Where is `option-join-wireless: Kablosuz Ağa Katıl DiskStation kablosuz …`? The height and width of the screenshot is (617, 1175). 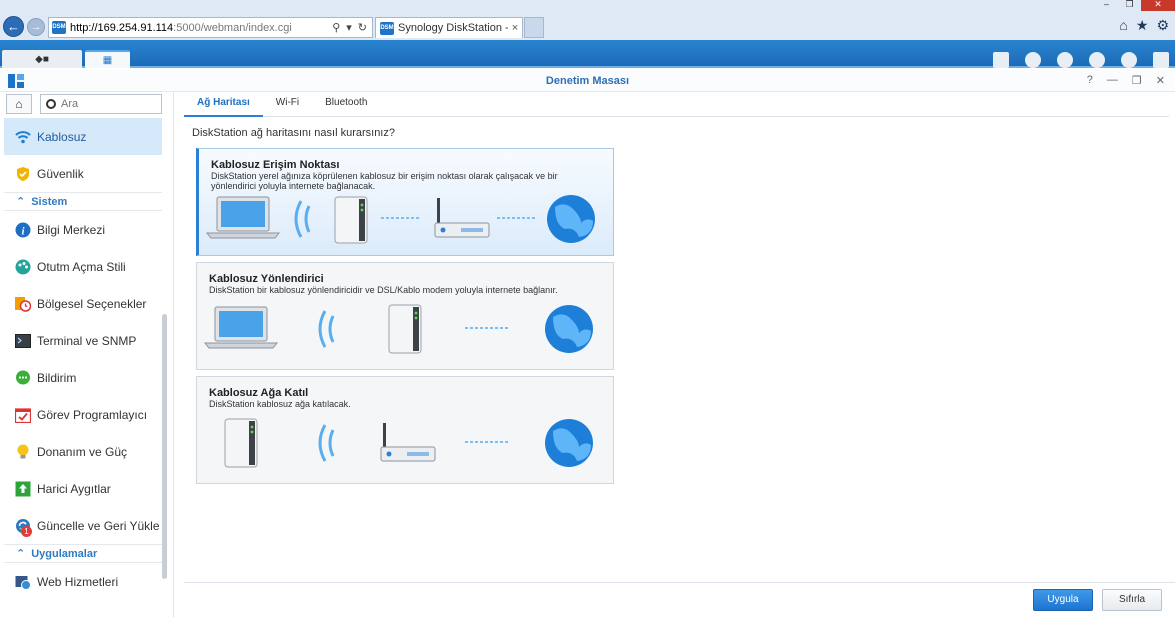 option-join-wireless: Kablosuz Ağa Katıl DiskStation kablosuz … is located at coordinates (405, 430).